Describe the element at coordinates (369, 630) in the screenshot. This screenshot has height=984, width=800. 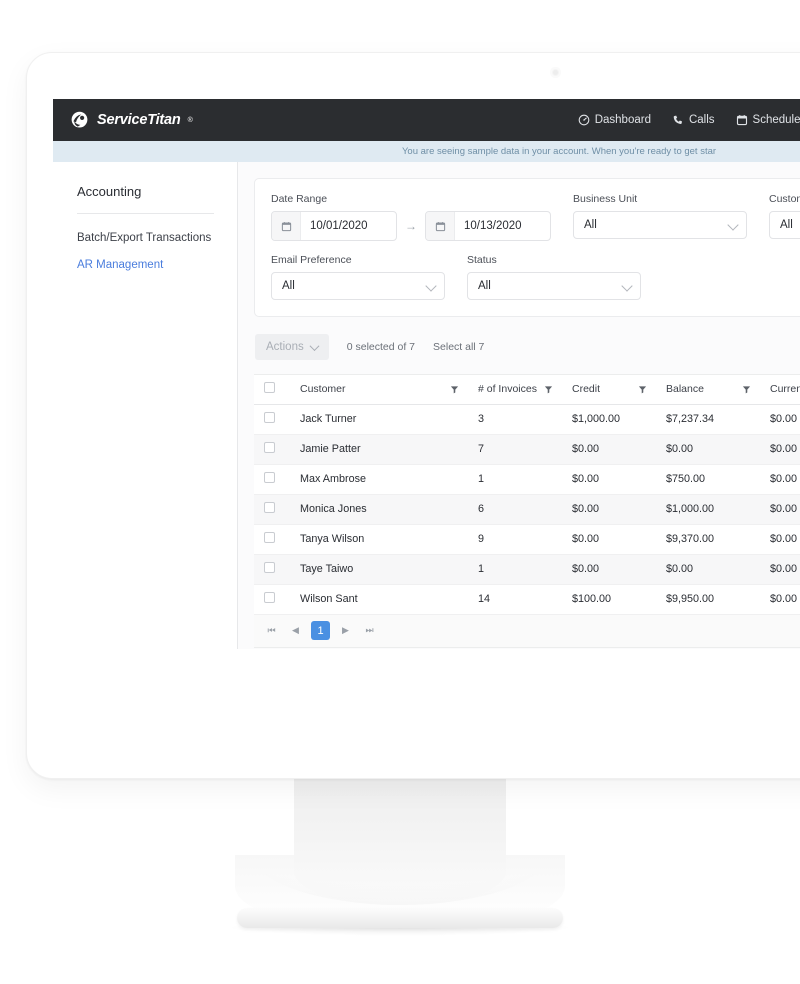
I see `pagination-last-button: ⏭` at that location.